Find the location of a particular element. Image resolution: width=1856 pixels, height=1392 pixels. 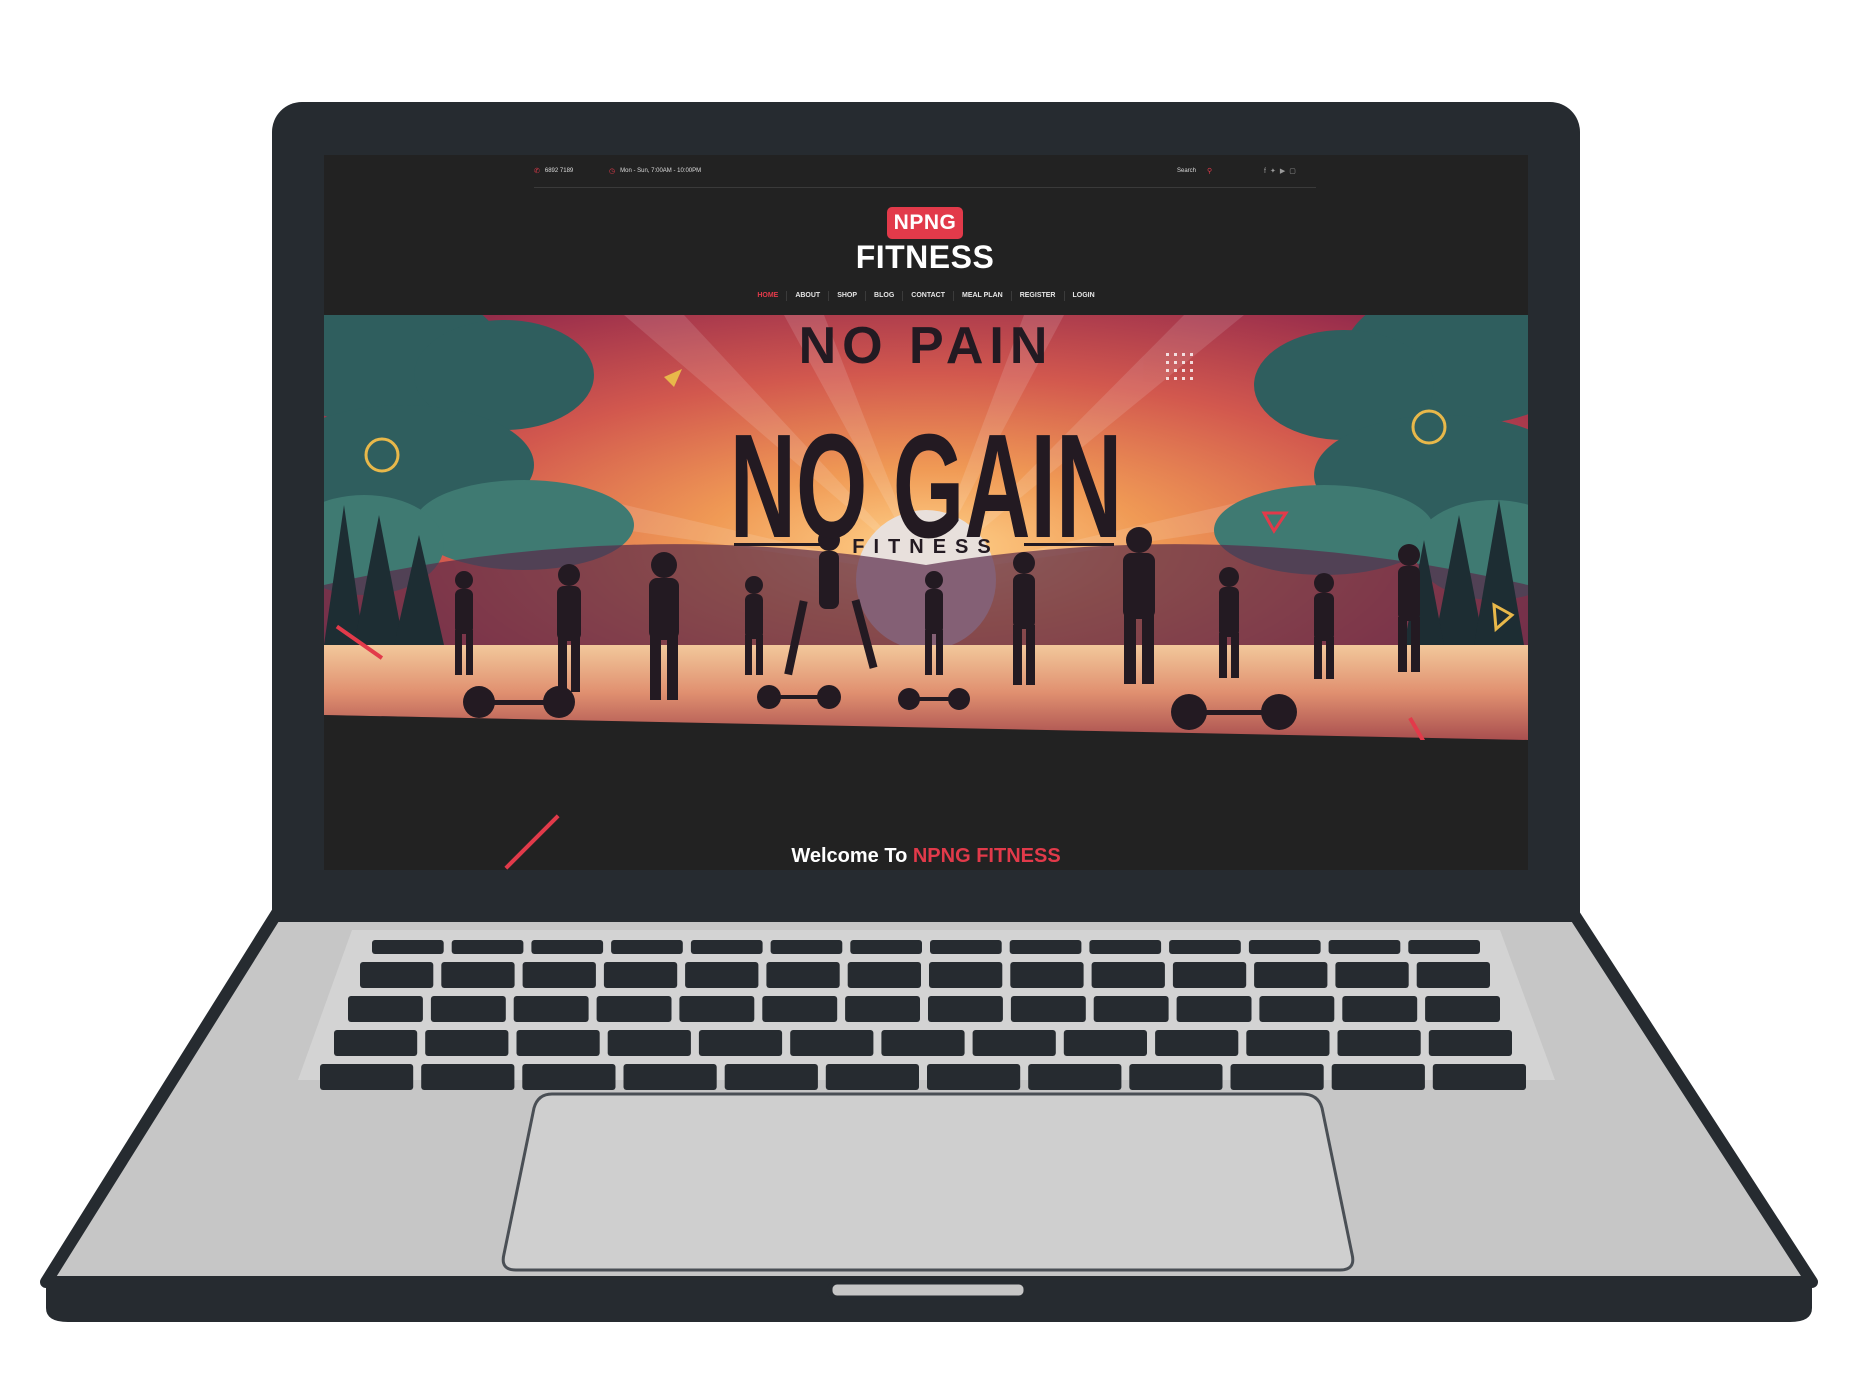

twitter-icon: ✦ is located at coordinates (1273, 171).